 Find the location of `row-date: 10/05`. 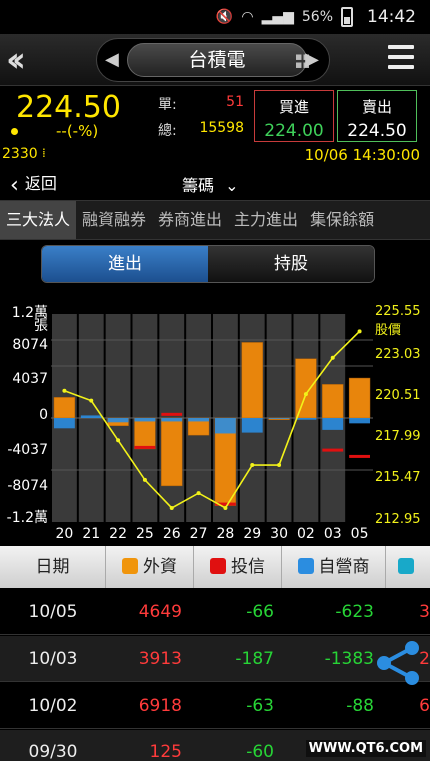

row-date: 10/05 is located at coordinates (53, 612).